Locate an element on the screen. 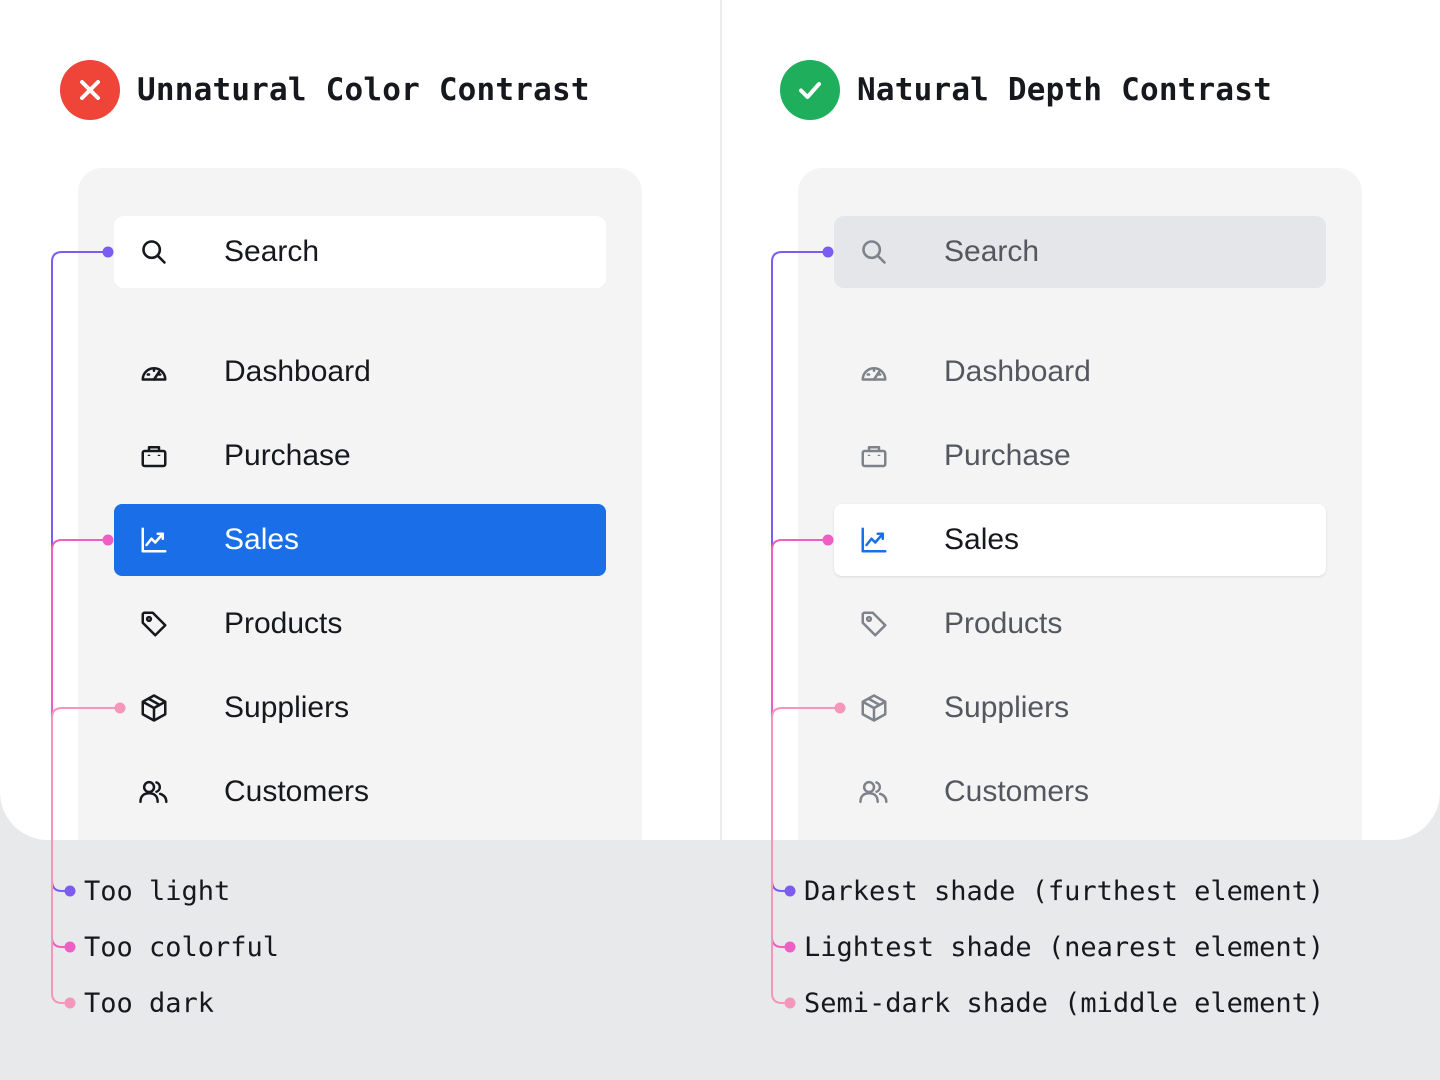 The image size is (1440, 1080). right-title: Natural Depth Contrast is located at coordinates (1064, 90).